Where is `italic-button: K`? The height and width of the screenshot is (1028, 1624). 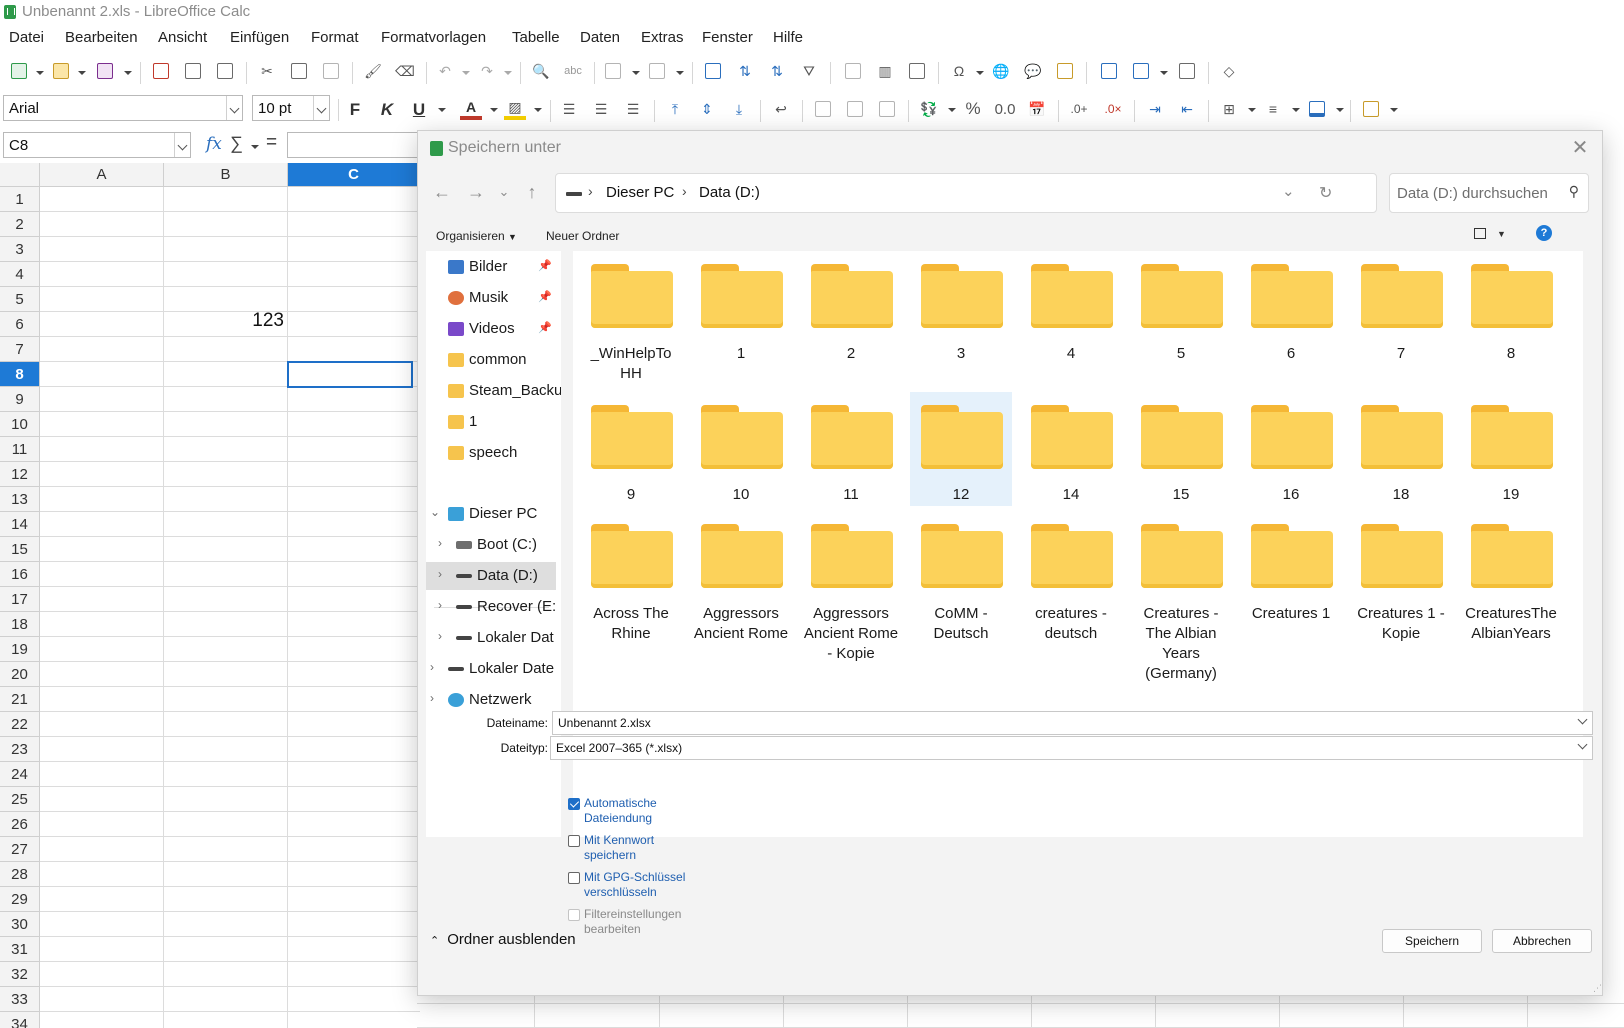
italic-button: K is located at coordinates (387, 110).